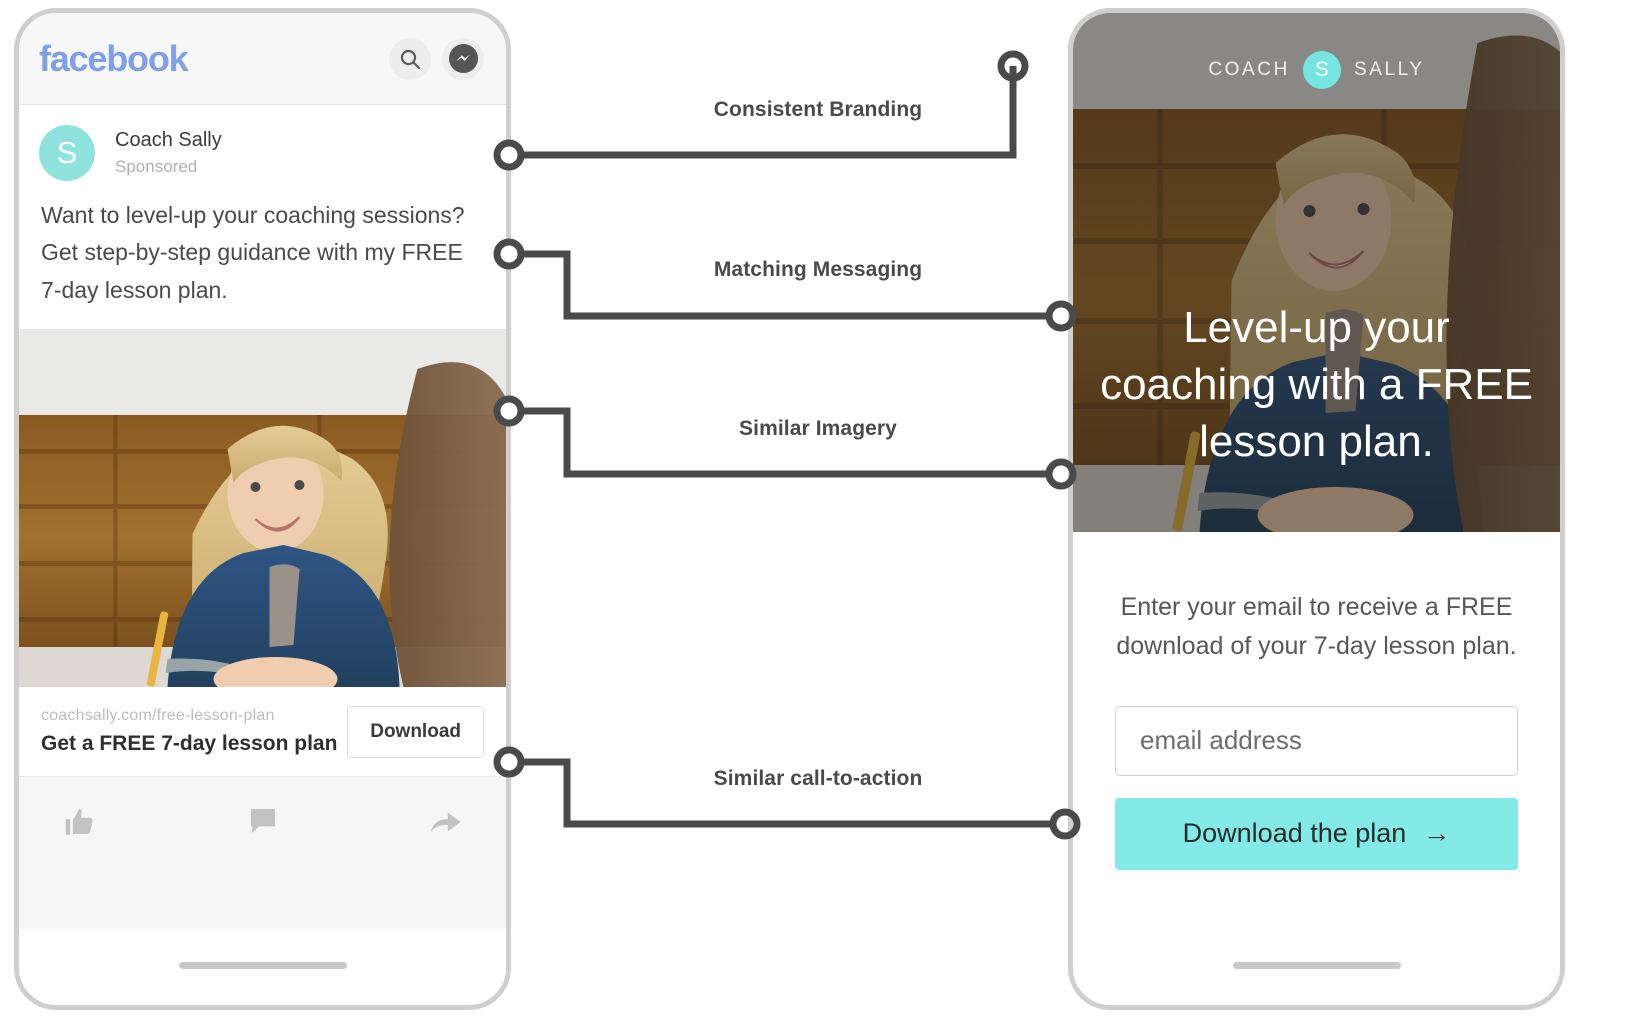 This screenshot has height=1018, width=1632. I want to click on annotation-matching-messaging: Matching Messaging, so click(818, 269).